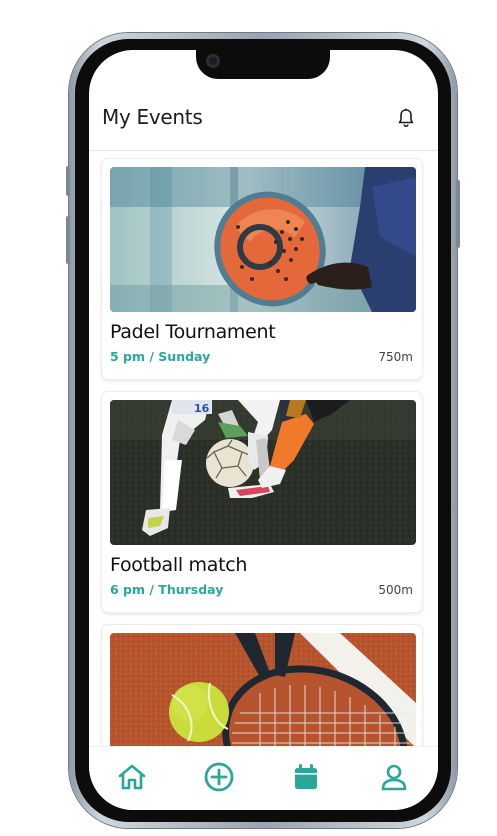 The image size is (497, 836). I want to click on event-distance: 500m, so click(395, 590).